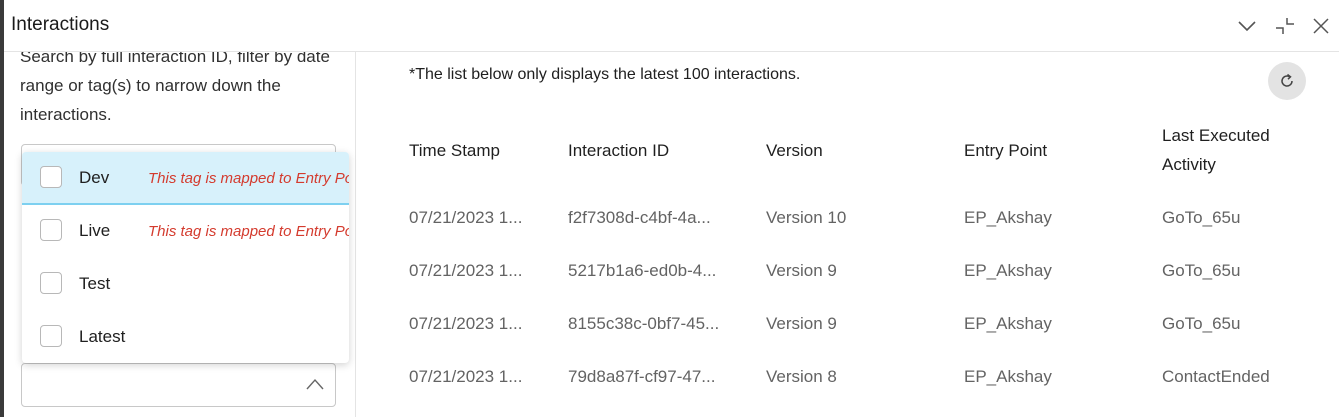  Describe the element at coordinates (60, 24) in the screenshot. I see `window-title: Interactions` at that location.